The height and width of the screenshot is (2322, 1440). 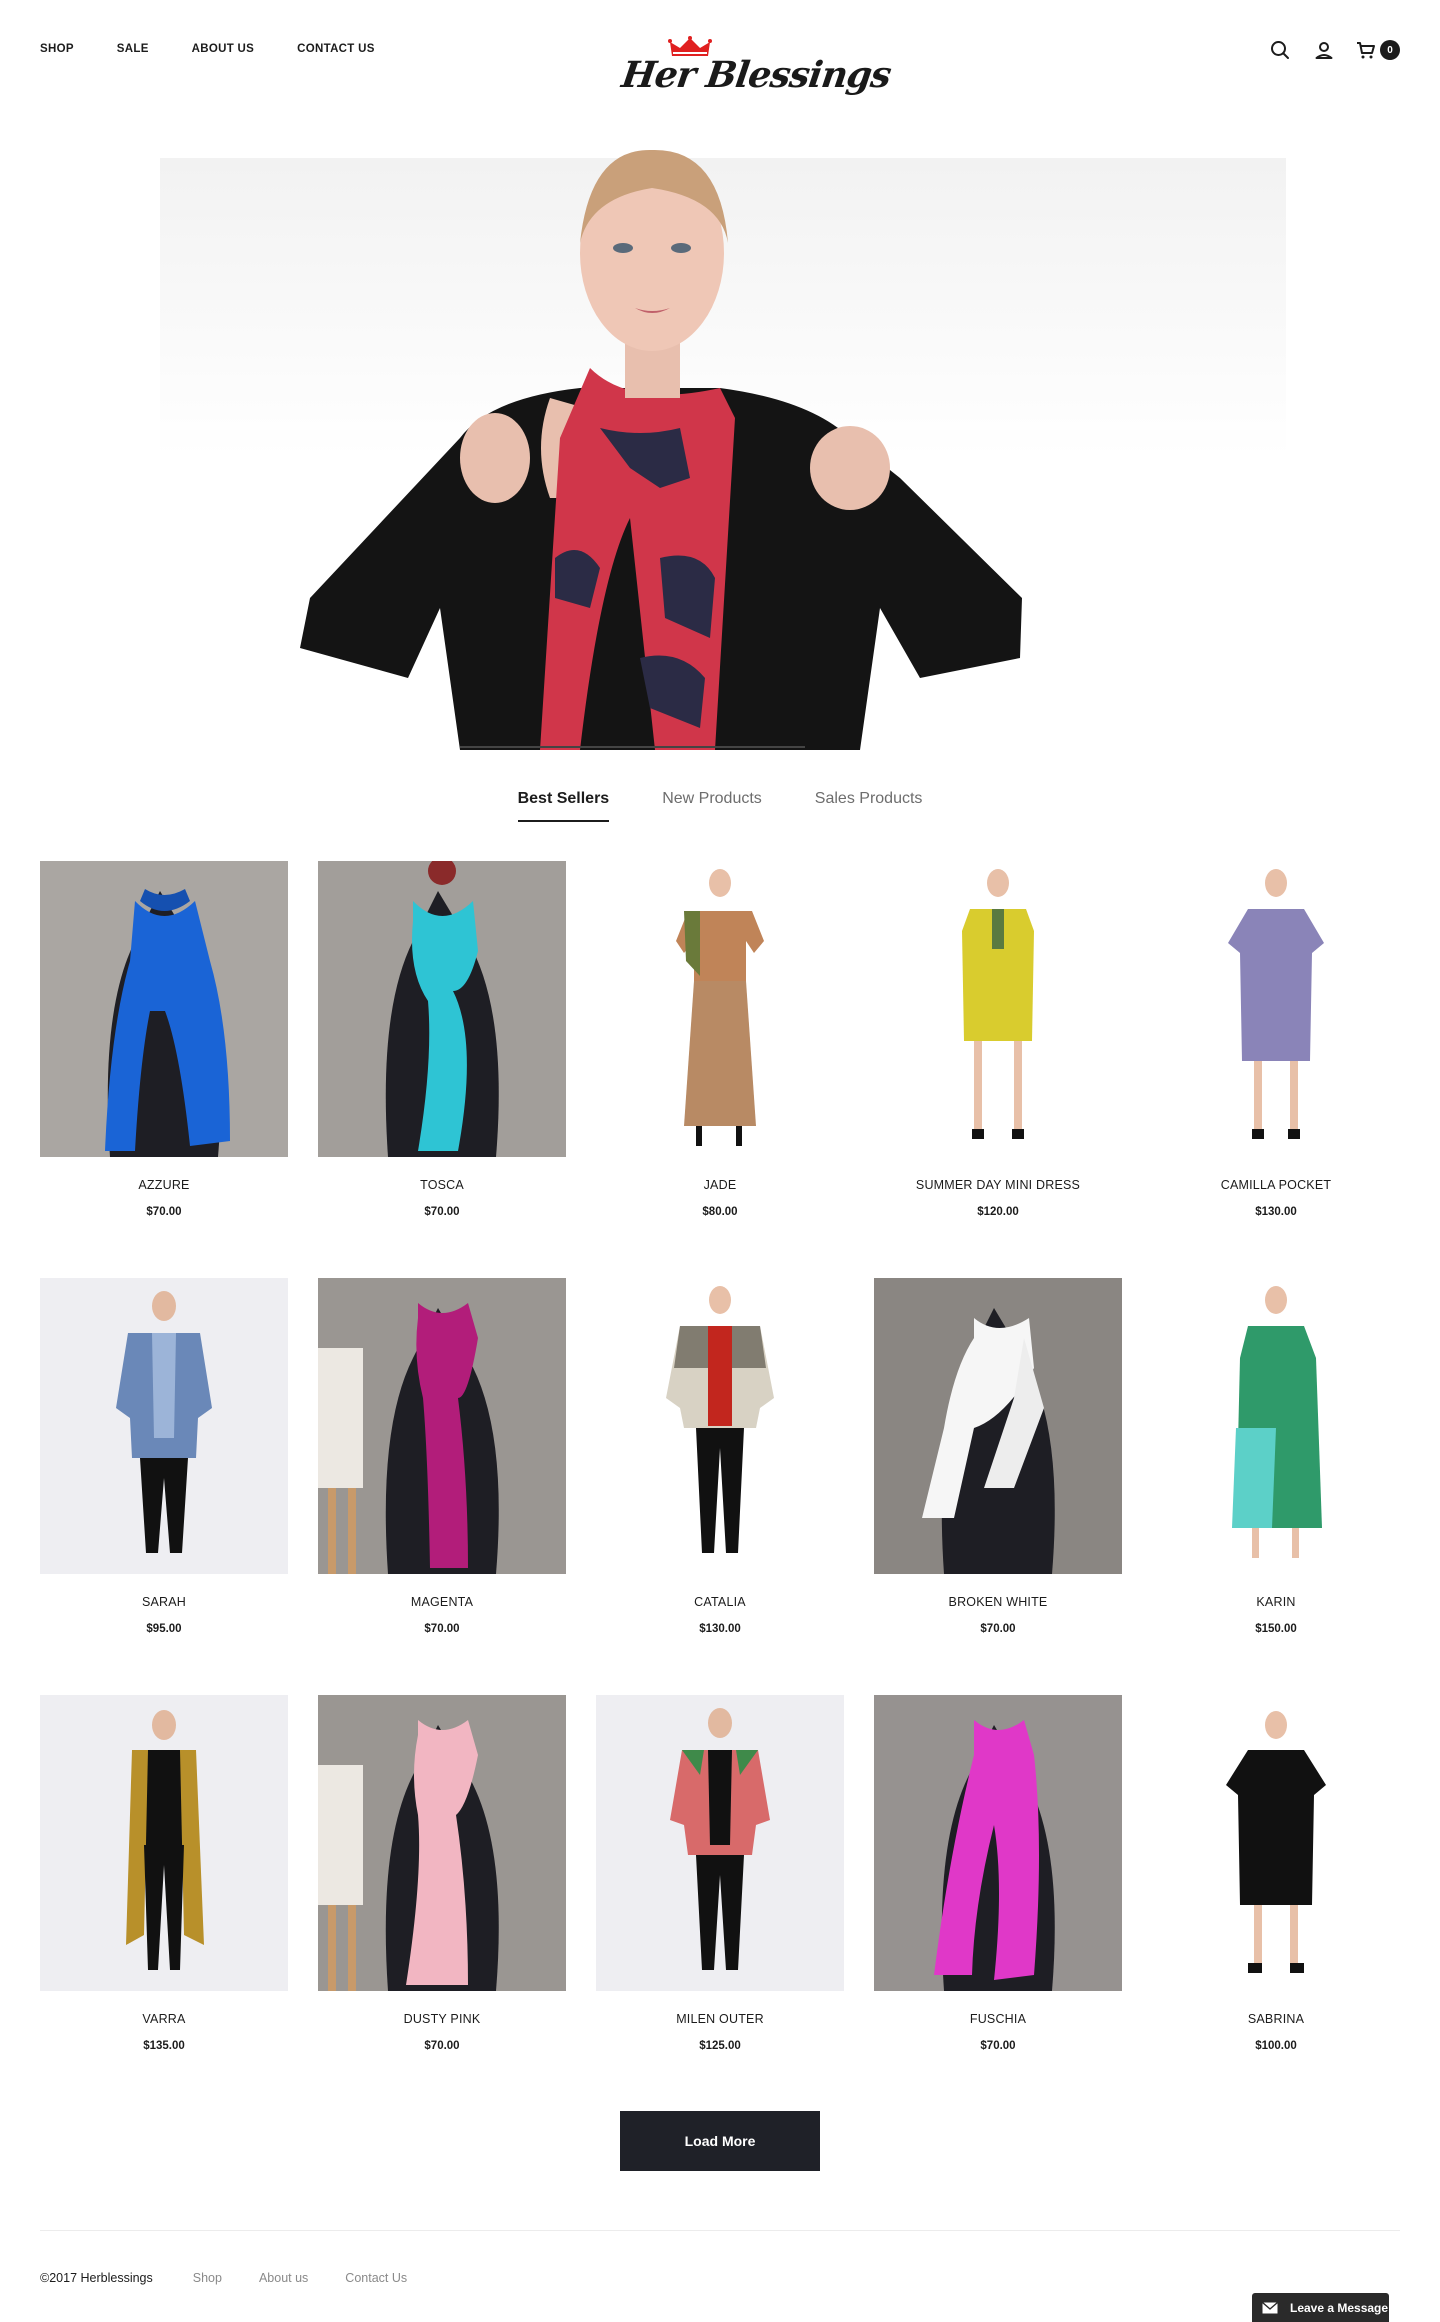 I want to click on product-card: SARAH $95.00, so click(x=164, y=1486).